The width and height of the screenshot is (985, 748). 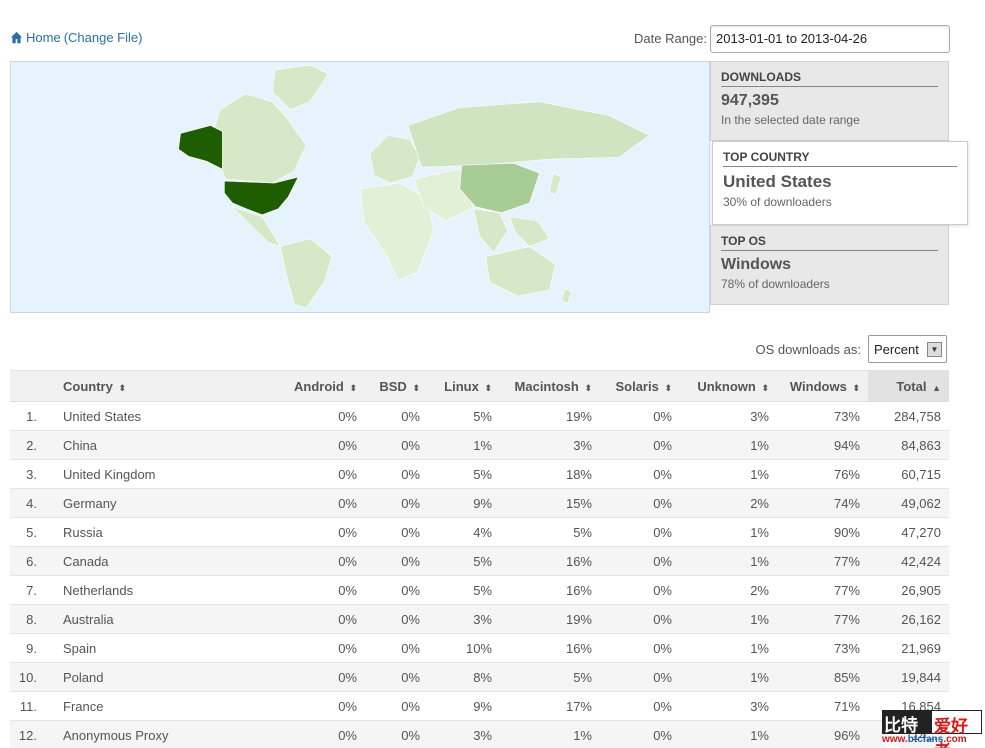 What do you see at coordinates (822, 386) in the screenshot?
I see `header-windows: Windows ⬍` at bounding box center [822, 386].